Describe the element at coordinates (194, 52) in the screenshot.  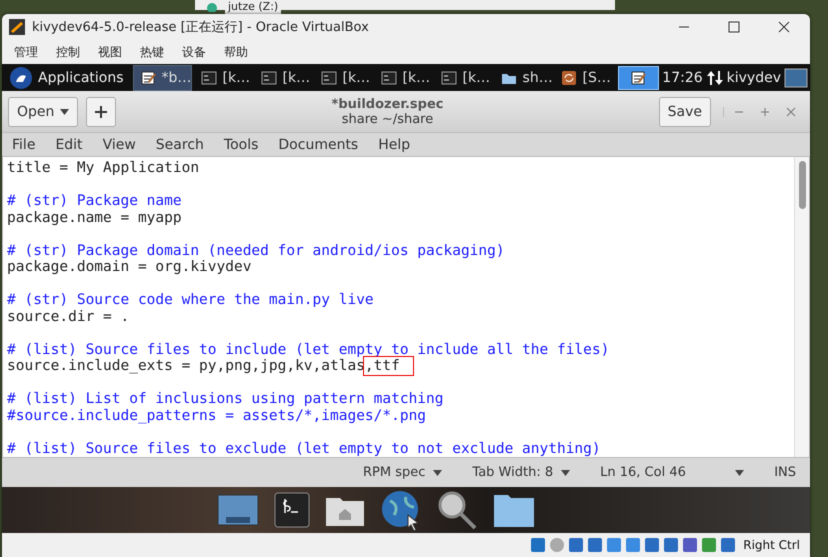
I see `menu-item: 设备` at that location.